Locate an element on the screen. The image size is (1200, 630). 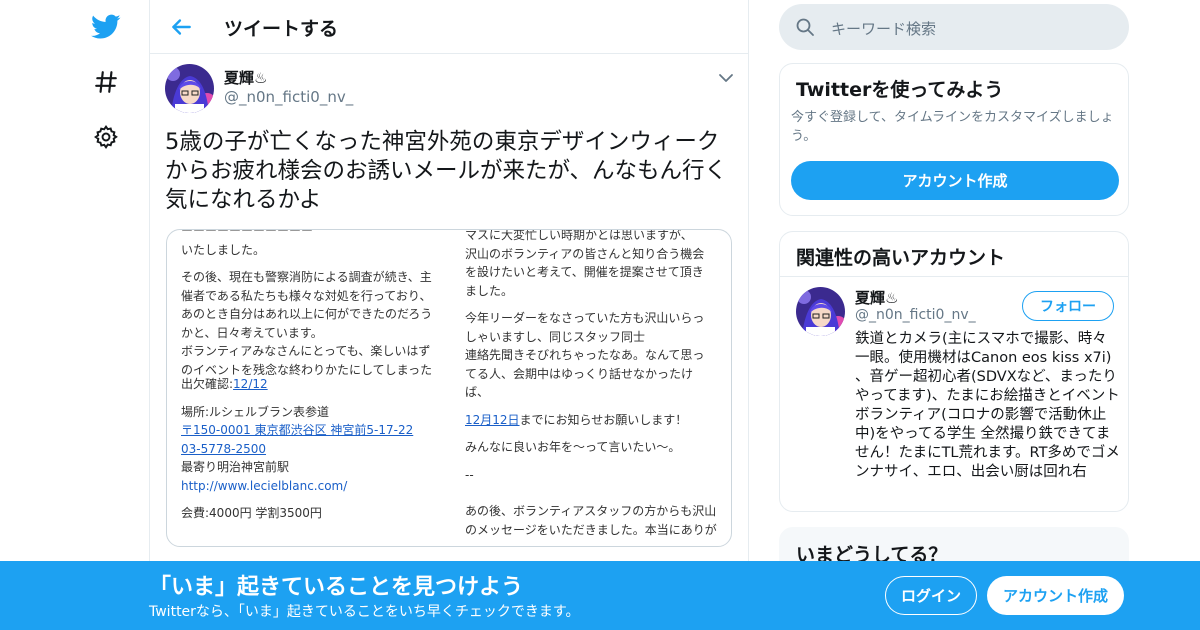
media-text: マスに大変忙しい時期かとは思いますが、 is located at coordinates (579, 235).